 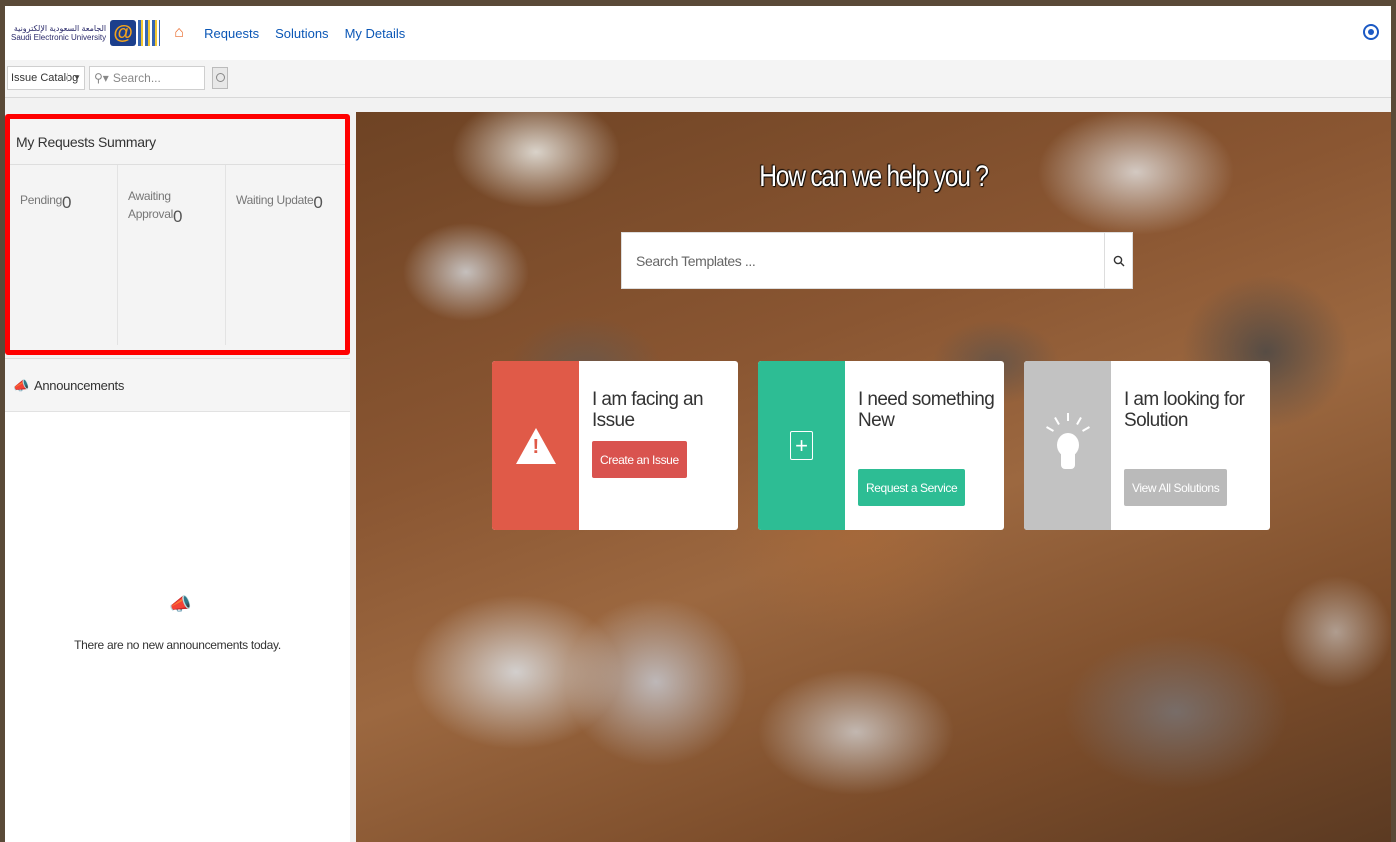 I want to click on search-icon, so click(x=1118, y=260).